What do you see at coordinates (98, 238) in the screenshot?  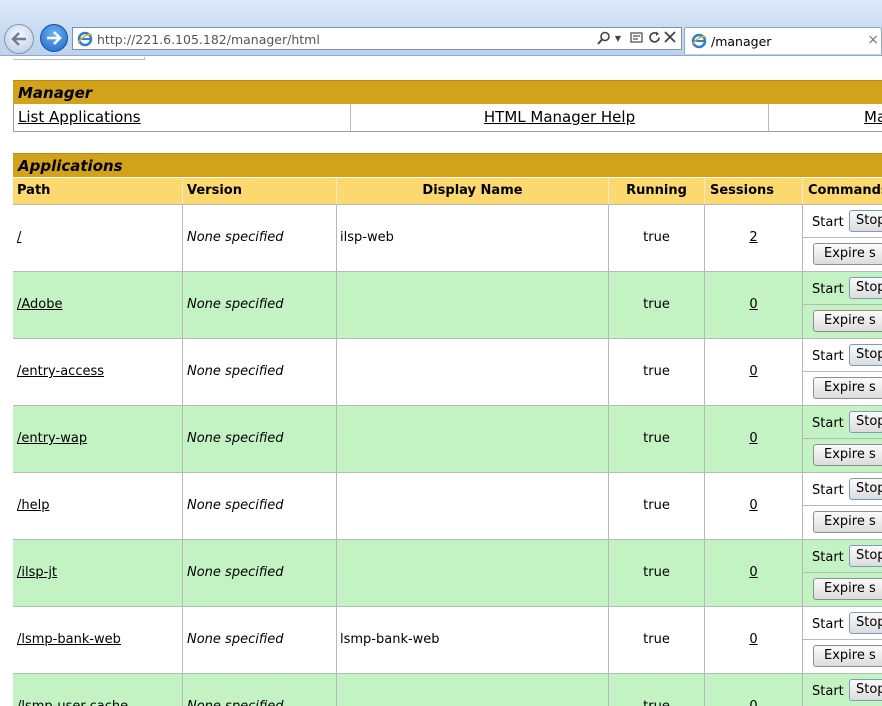 I see `cell-path: /` at bounding box center [98, 238].